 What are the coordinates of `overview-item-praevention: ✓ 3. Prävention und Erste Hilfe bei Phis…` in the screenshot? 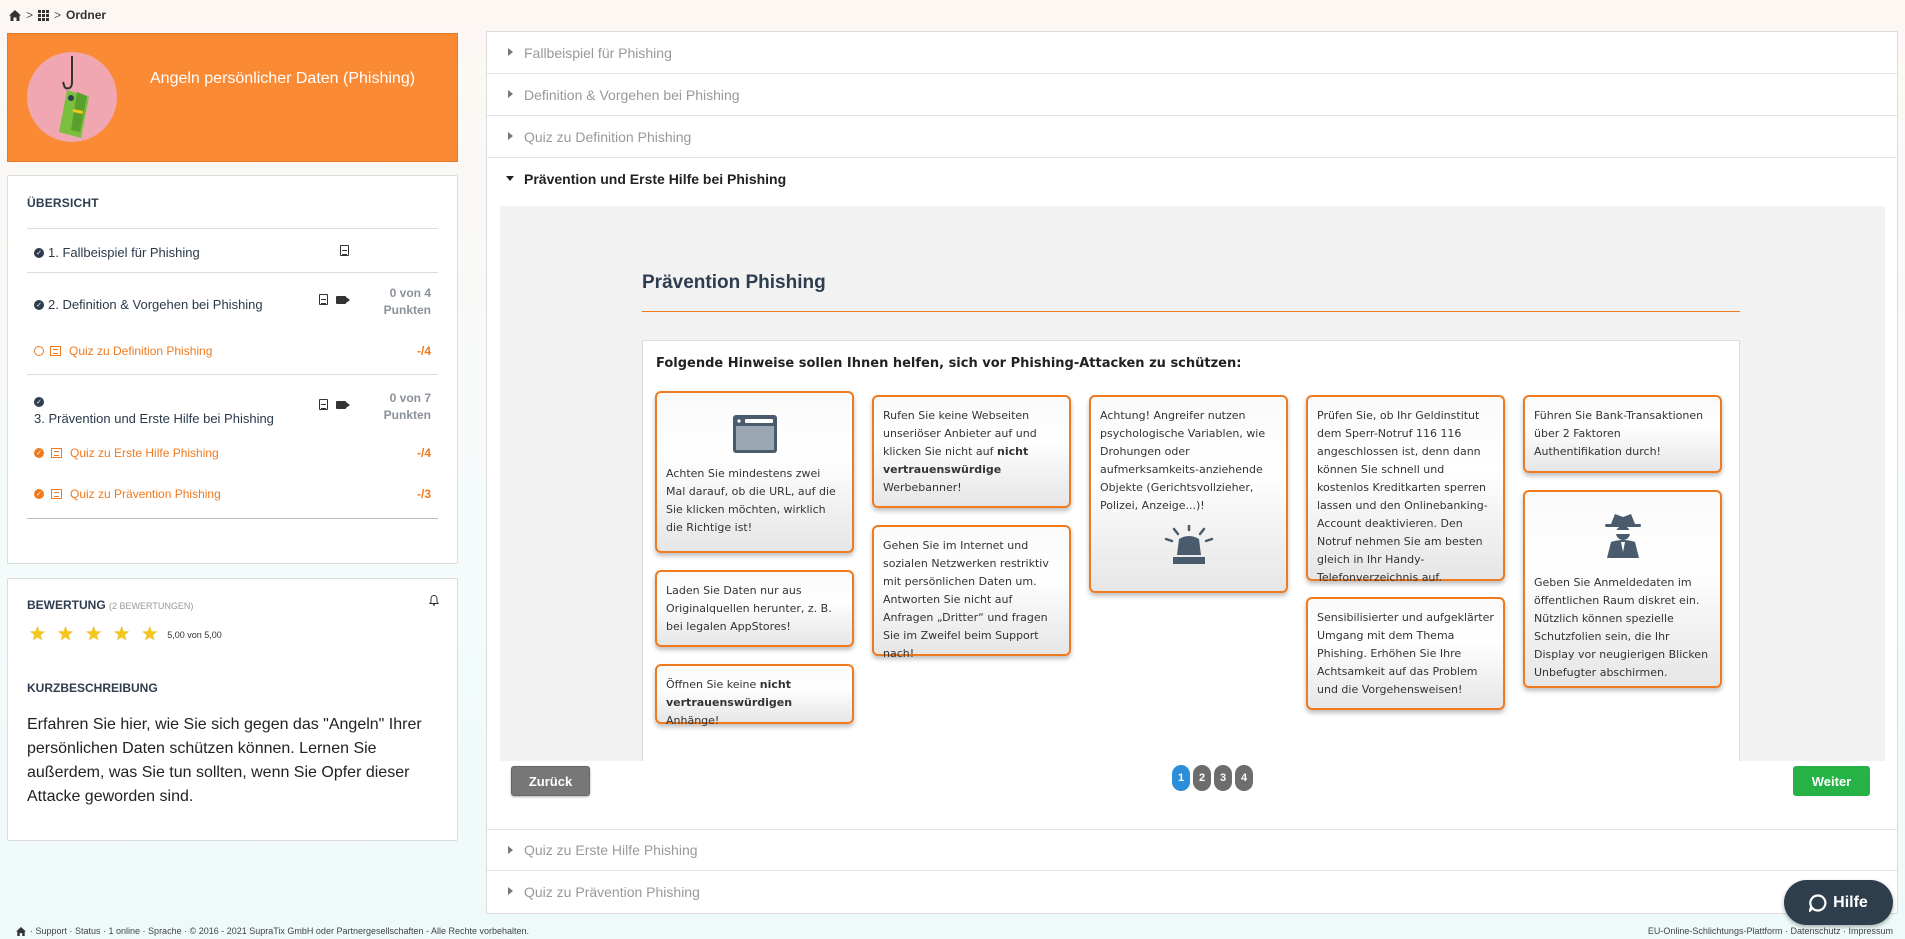 It's located at (232, 408).